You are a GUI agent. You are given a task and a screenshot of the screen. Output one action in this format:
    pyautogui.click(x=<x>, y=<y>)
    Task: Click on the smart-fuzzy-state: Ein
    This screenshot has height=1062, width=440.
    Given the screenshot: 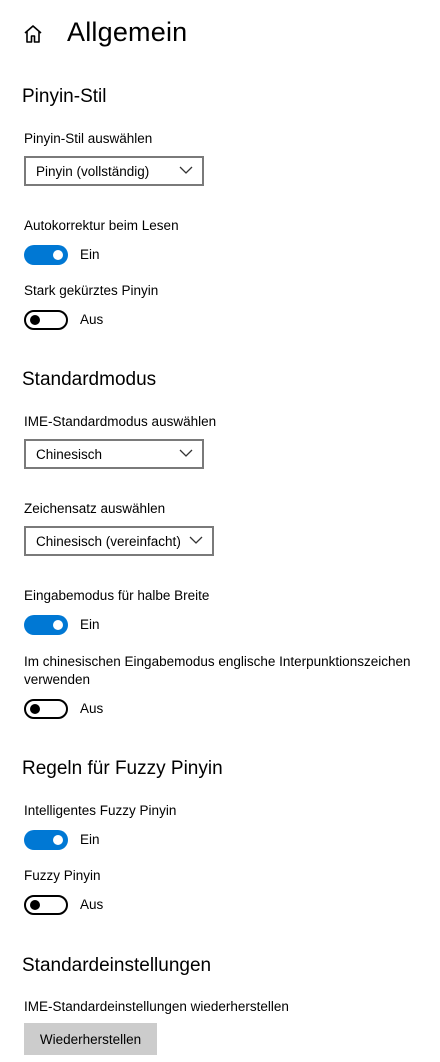 What is the action you would take?
    pyautogui.click(x=90, y=839)
    